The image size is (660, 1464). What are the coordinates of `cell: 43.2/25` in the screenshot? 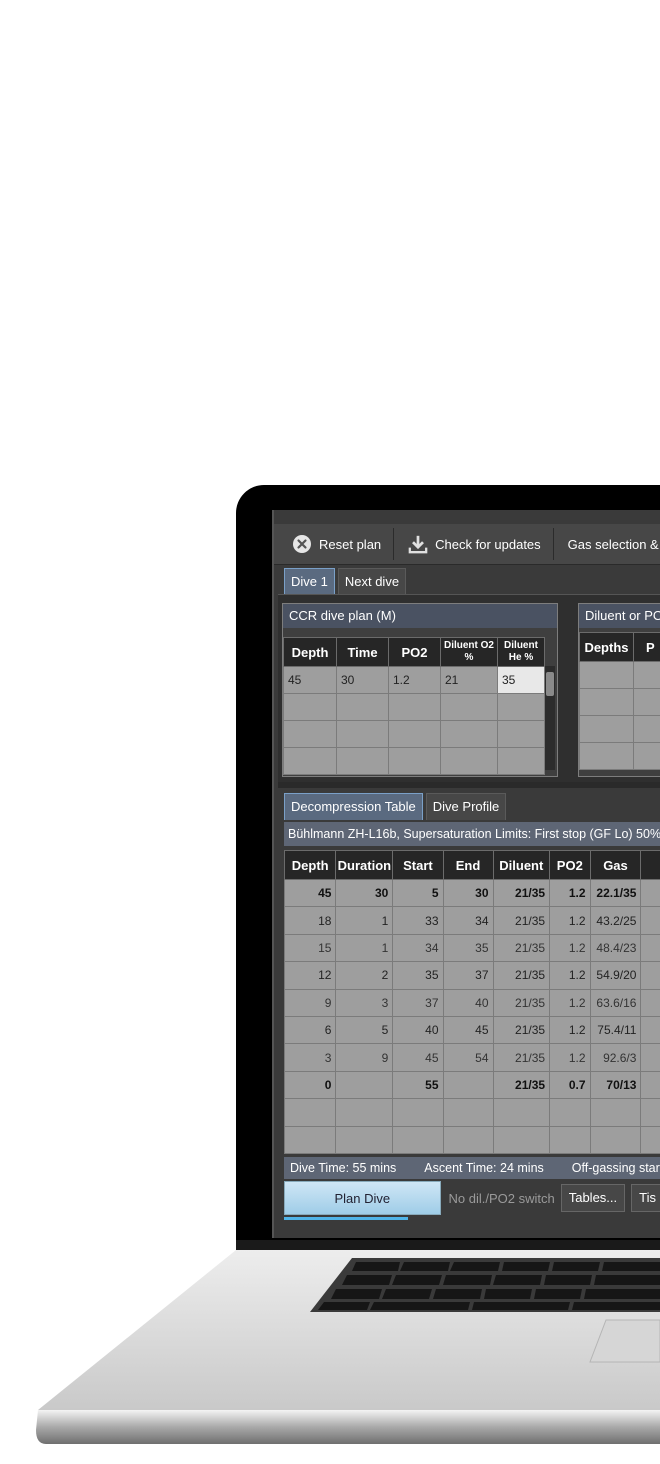 It's located at (615, 920).